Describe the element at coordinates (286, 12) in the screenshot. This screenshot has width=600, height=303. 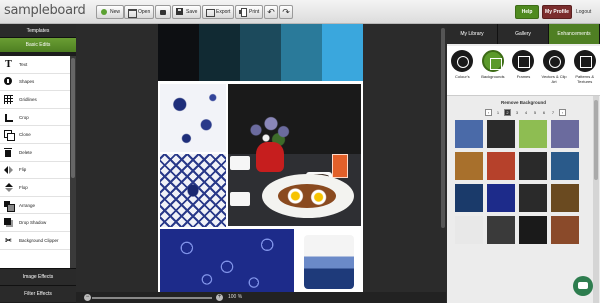
I see `redo-button: ↷` at that location.